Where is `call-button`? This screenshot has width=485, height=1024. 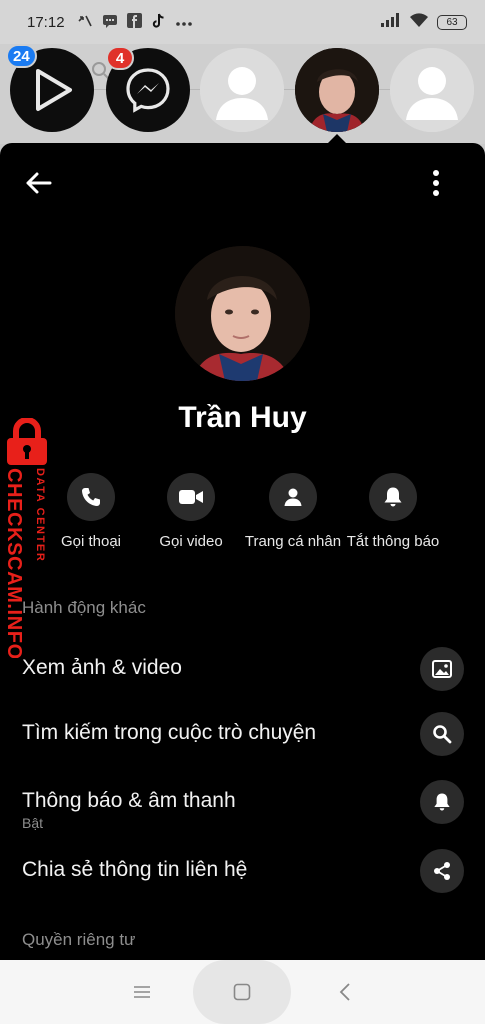
call-button is located at coordinates (91, 497).